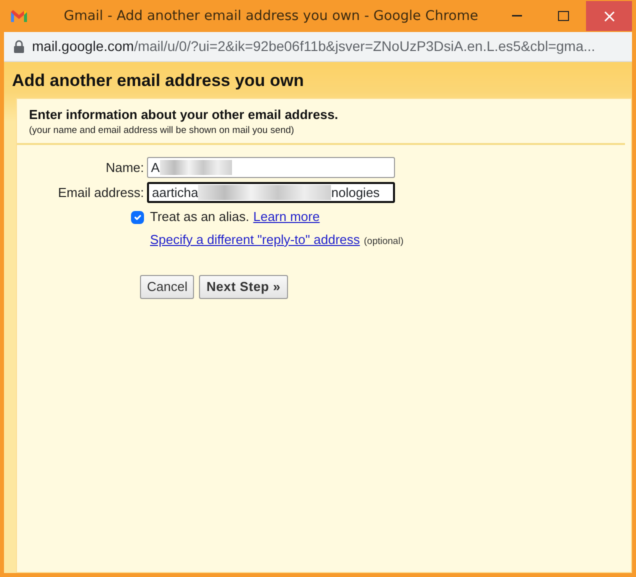 The width and height of the screenshot is (636, 577). I want to click on alias-checkbox, so click(137, 217).